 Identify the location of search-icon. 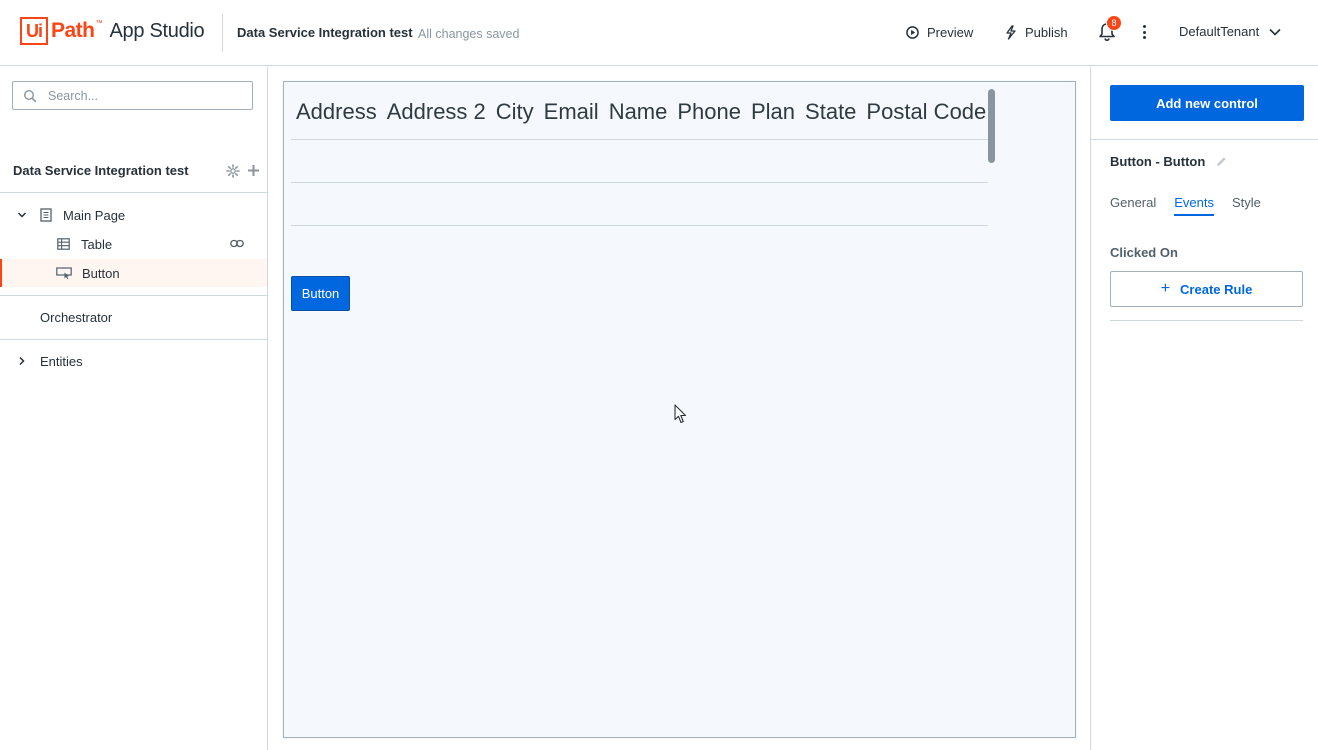
(30, 95).